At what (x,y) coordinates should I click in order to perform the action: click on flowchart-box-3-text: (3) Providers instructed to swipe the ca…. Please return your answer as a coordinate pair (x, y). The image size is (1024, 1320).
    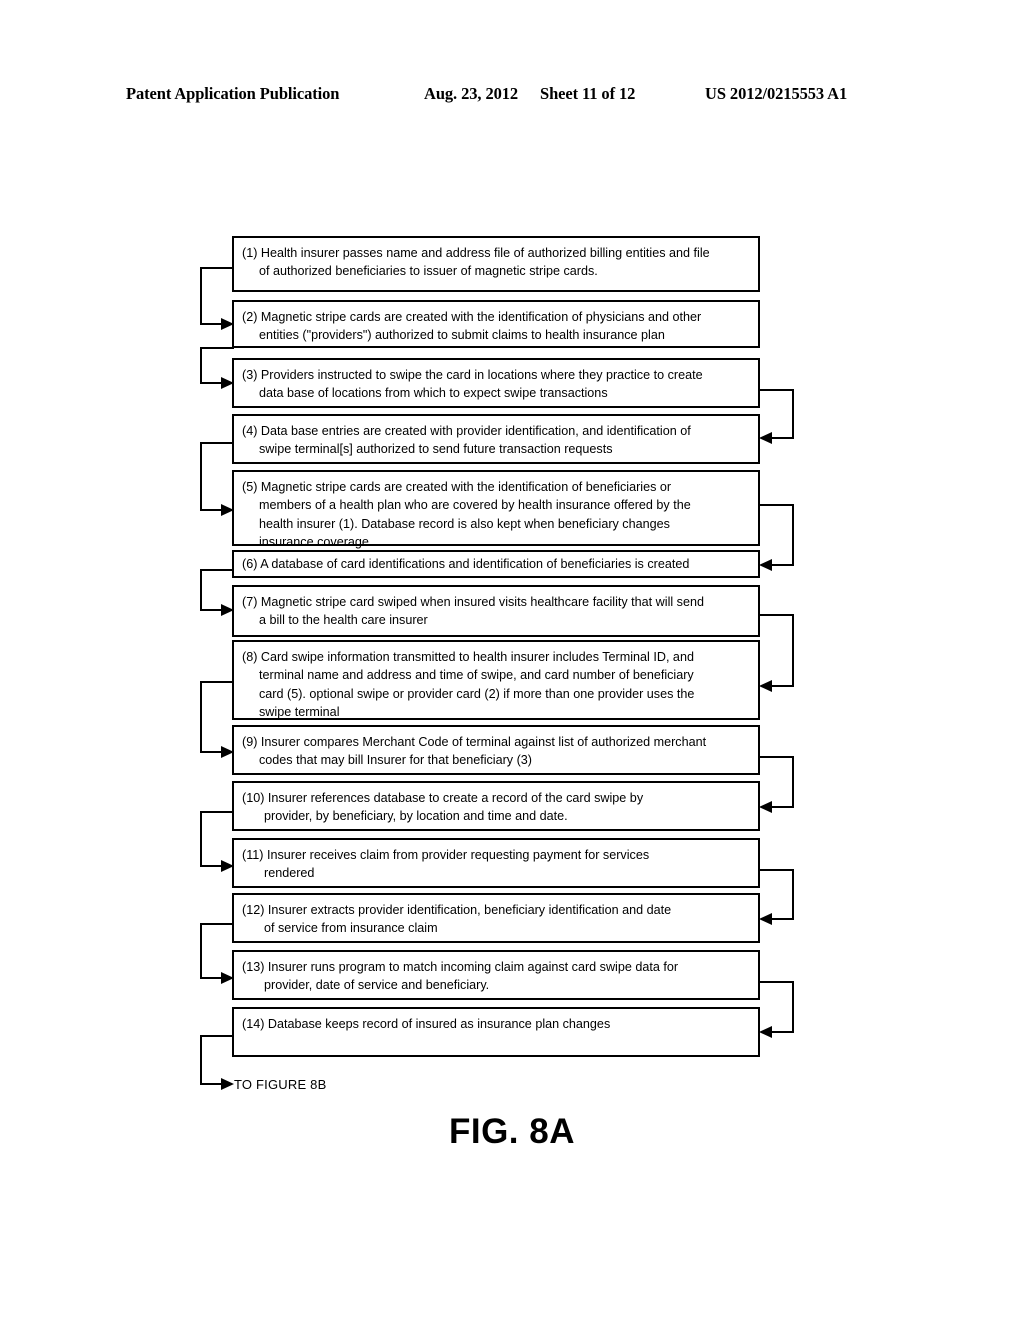
    Looking at the image, I should click on (472, 384).